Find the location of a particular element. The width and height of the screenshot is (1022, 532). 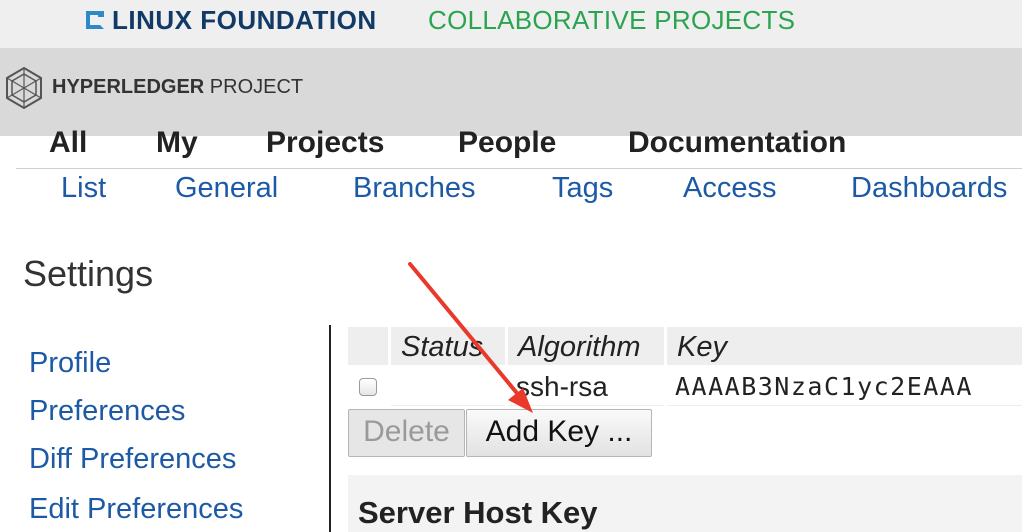

linux-foundation-banner: LINUX FOUNDATION COLLABORATIVE PROJECTS is located at coordinates (511, 24).